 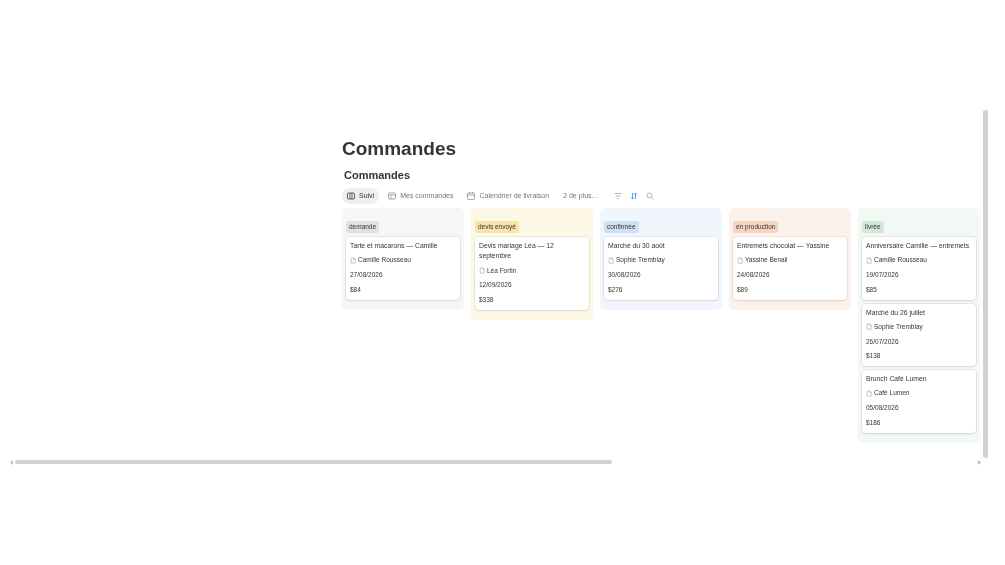 What do you see at coordinates (985, 284) in the screenshot?
I see `vertical-scrollbar` at bounding box center [985, 284].